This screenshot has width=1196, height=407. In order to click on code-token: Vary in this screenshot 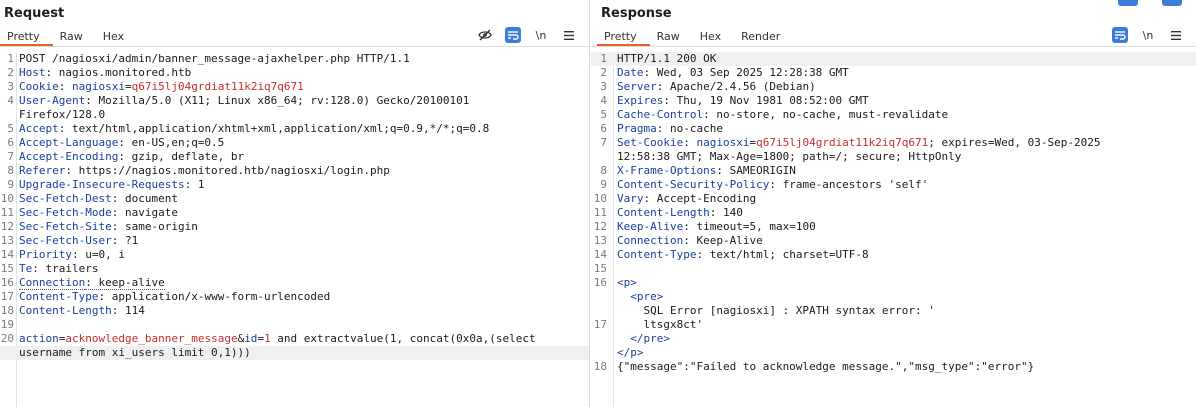, I will do `click(630, 198)`.